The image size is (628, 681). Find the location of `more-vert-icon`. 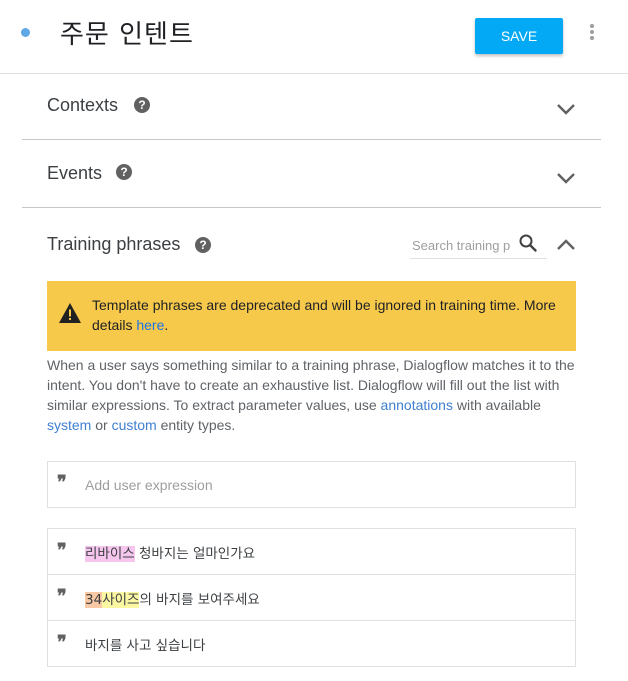

more-vert-icon is located at coordinates (592, 34).